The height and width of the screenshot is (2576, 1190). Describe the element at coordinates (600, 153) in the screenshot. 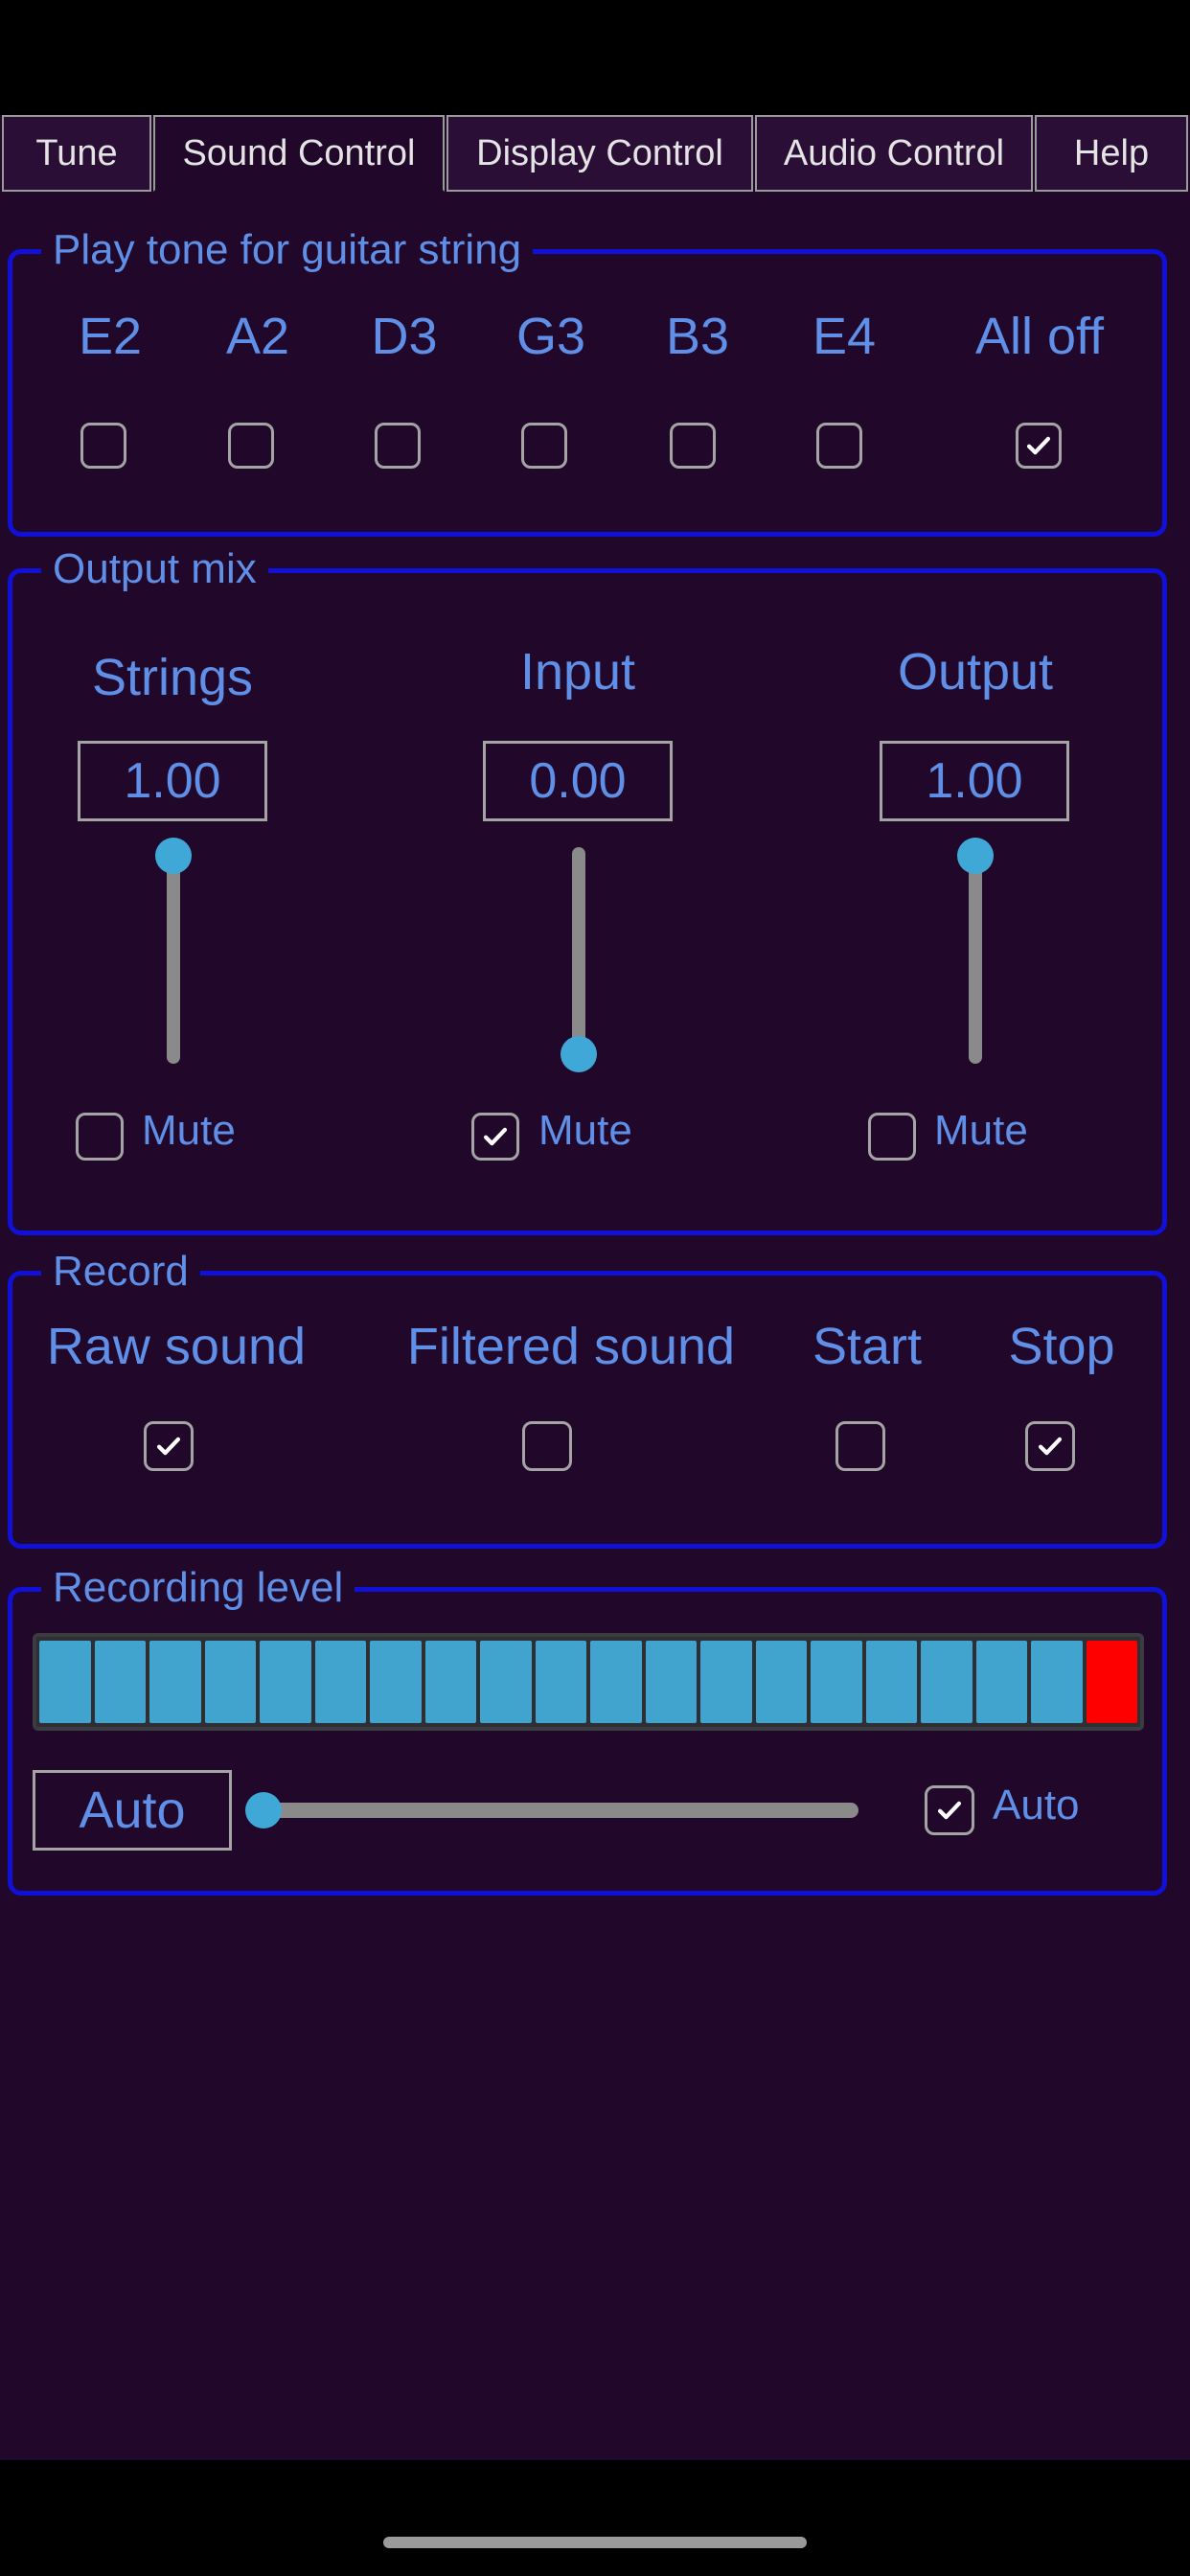

I see `tab-display-control: Display Control` at that location.